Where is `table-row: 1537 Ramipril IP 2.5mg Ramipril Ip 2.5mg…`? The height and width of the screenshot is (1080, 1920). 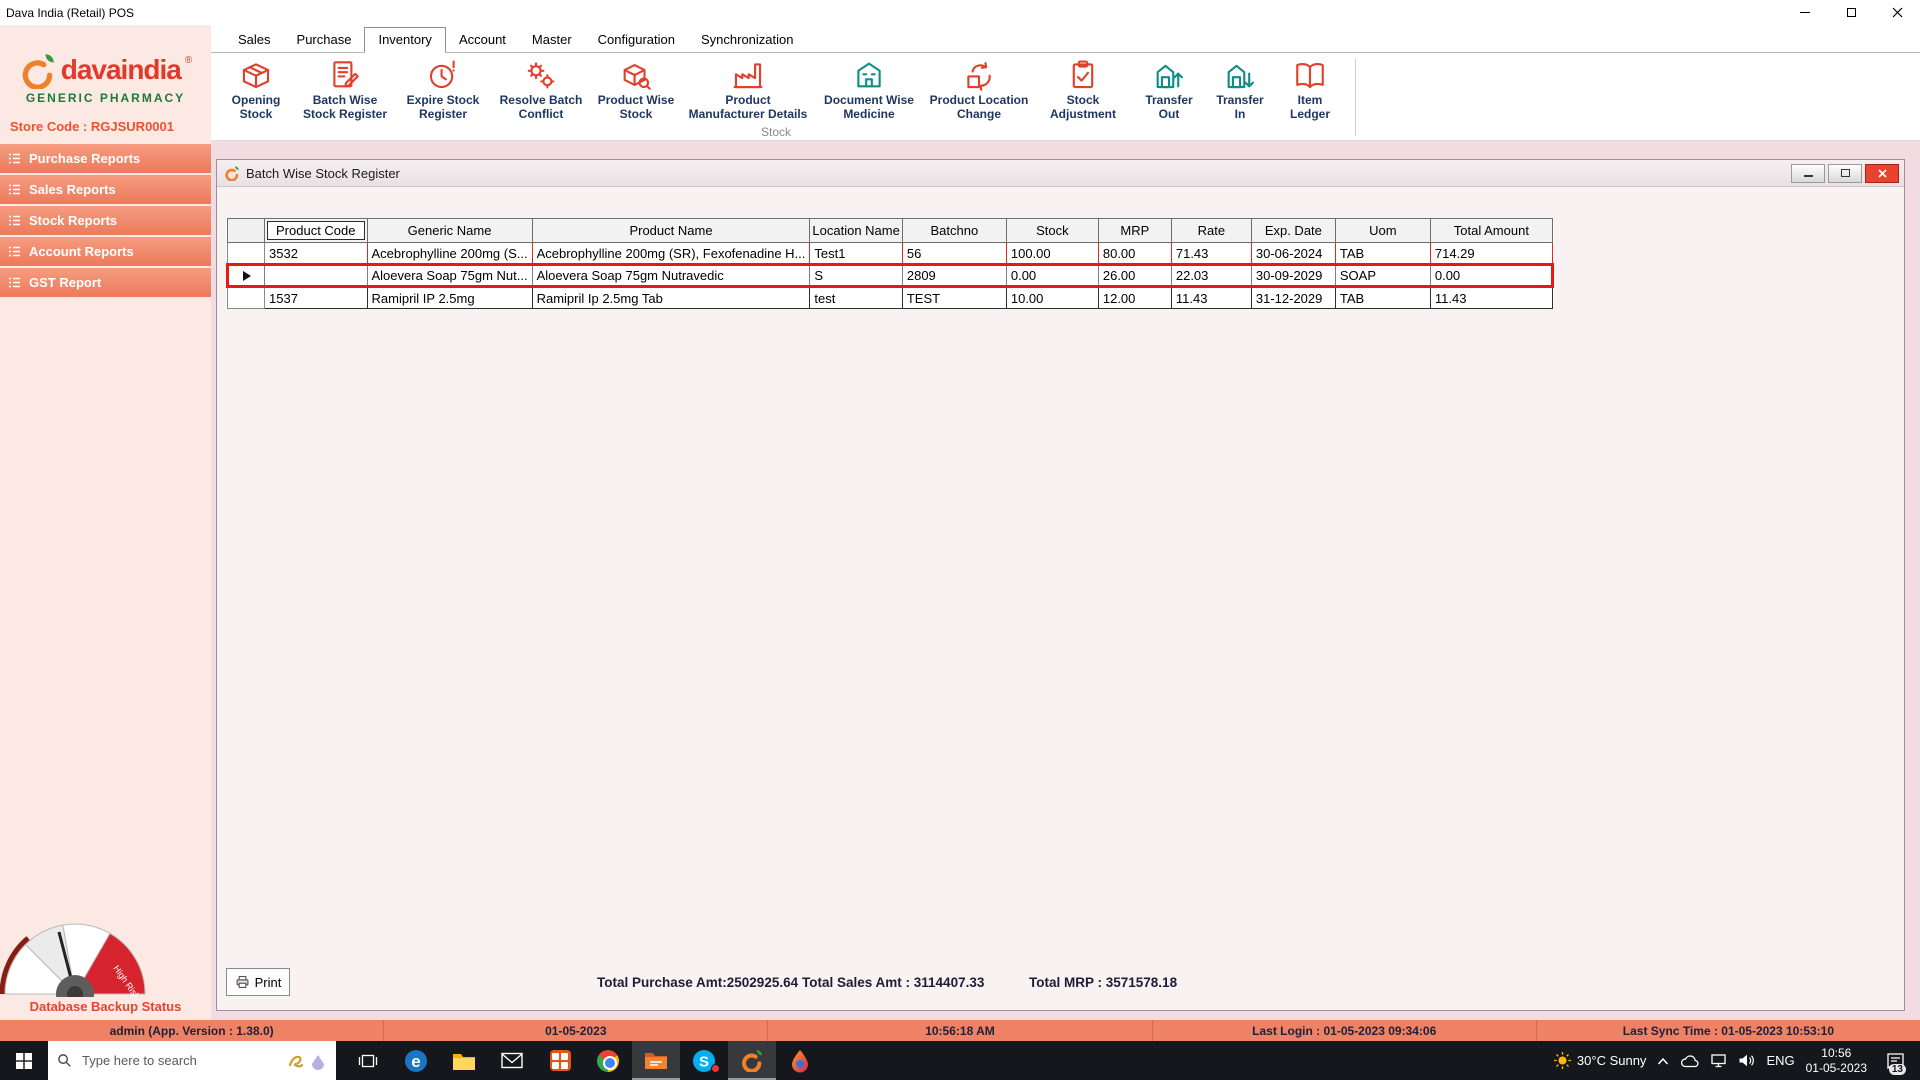
table-row: 1537 Ramipril IP 2.5mg Ramipril Ip 2.5mg… is located at coordinates (890, 297).